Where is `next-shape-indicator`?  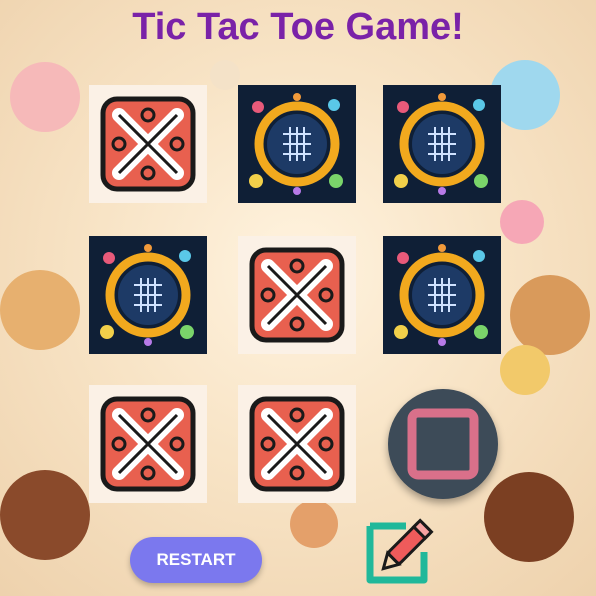 next-shape-indicator is located at coordinates (443, 444).